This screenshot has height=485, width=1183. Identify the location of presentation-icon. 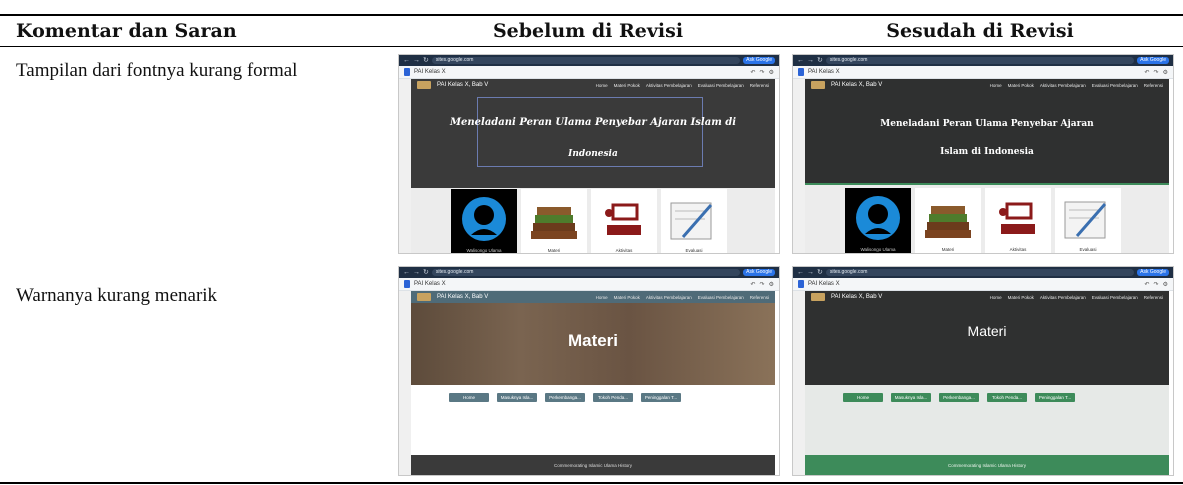
(1017, 218).